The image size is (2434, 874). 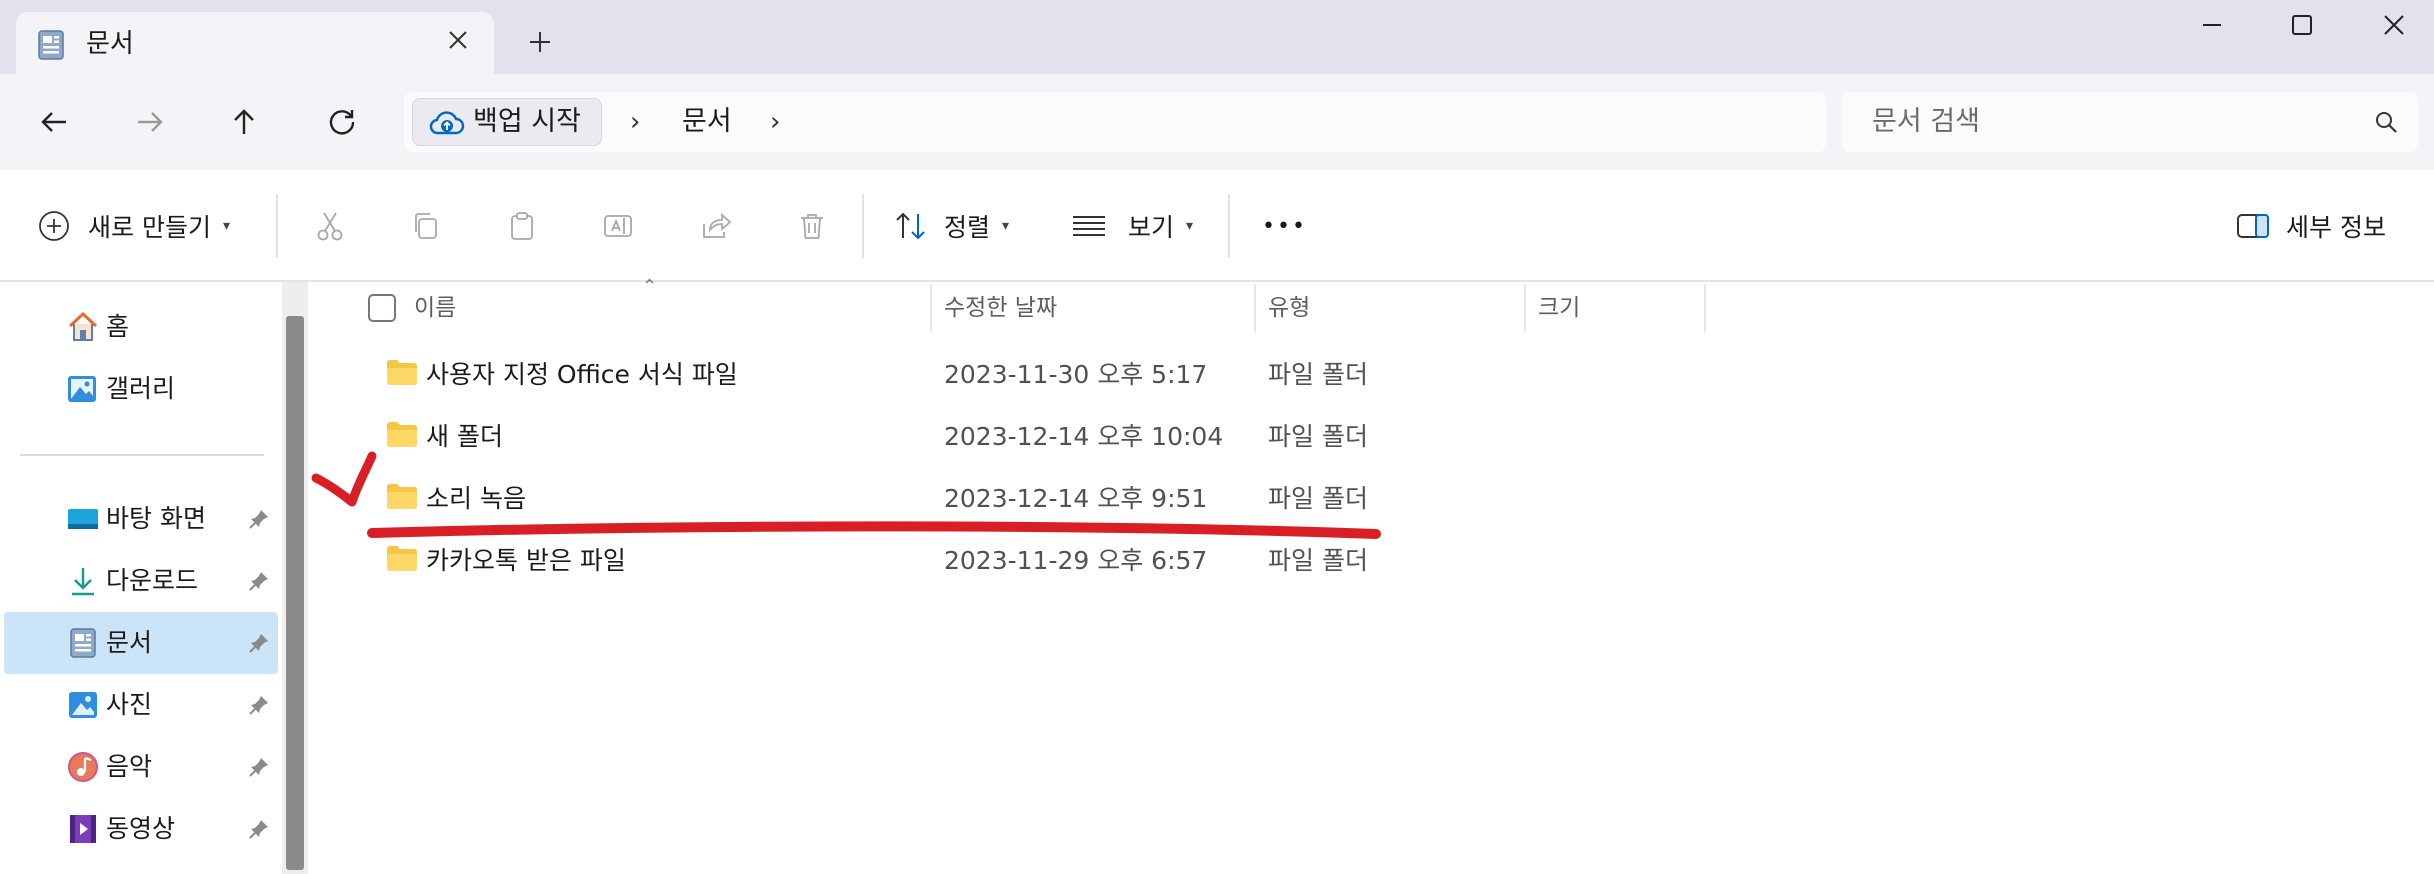 I want to click on file-date: 2023-12-14 오후 9:51, so click(x=1076, y=498).